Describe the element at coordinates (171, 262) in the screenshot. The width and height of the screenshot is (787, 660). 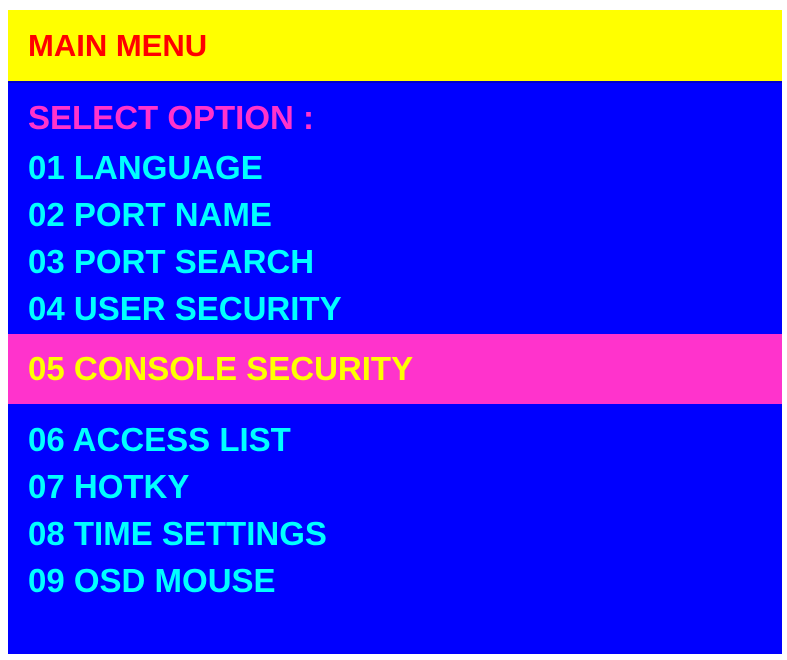
I see `menu-item-port-search: 03 PORT SEARCH` at that location.